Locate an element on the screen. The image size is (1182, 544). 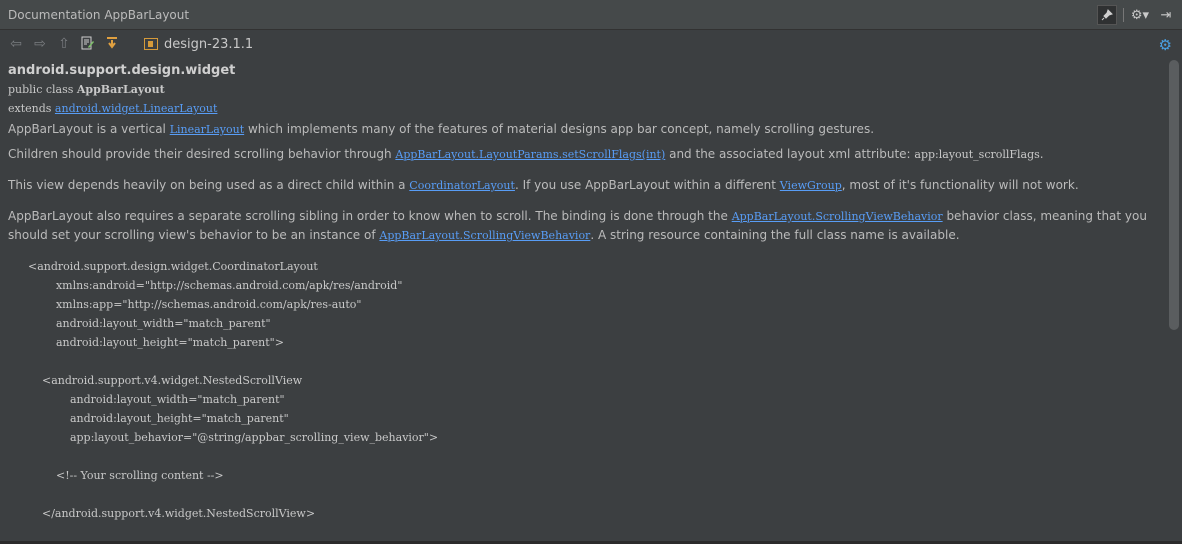
class-name: AppBarLayout is located at coordinates (120, 89).